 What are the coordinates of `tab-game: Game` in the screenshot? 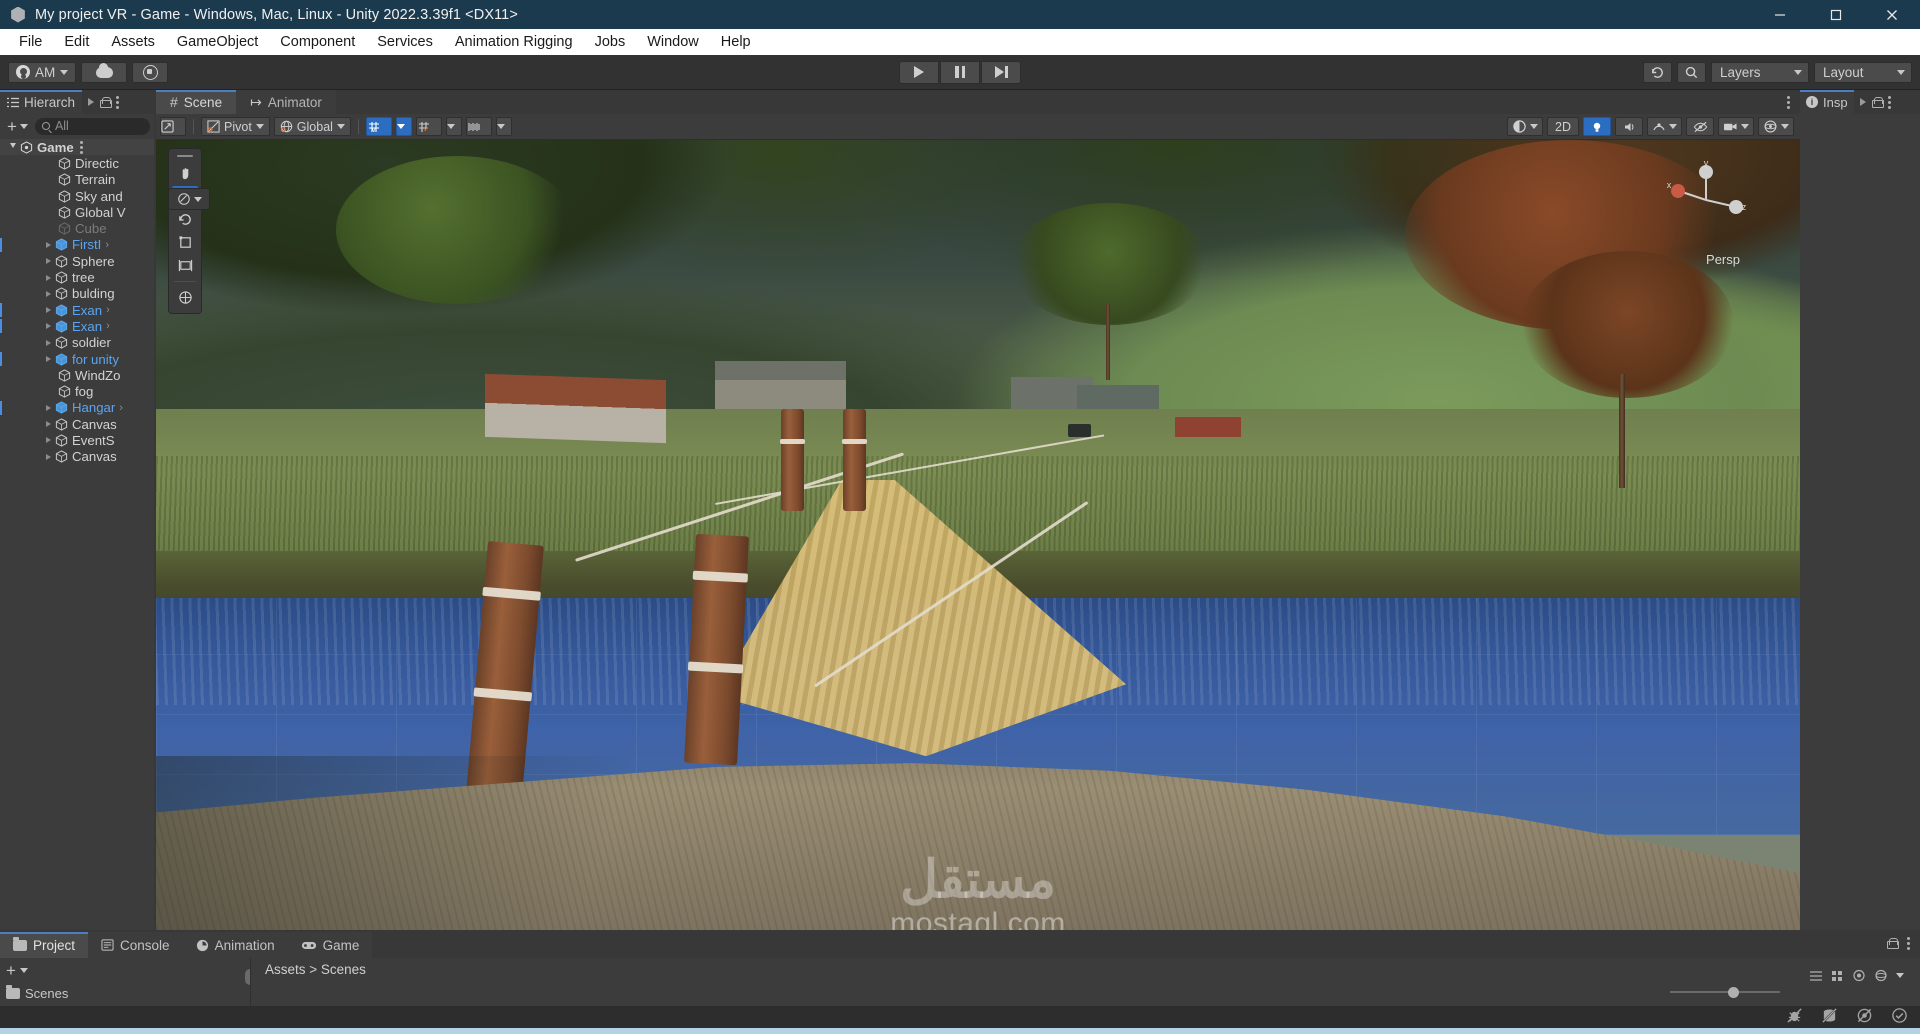 It's located at (330, 945).